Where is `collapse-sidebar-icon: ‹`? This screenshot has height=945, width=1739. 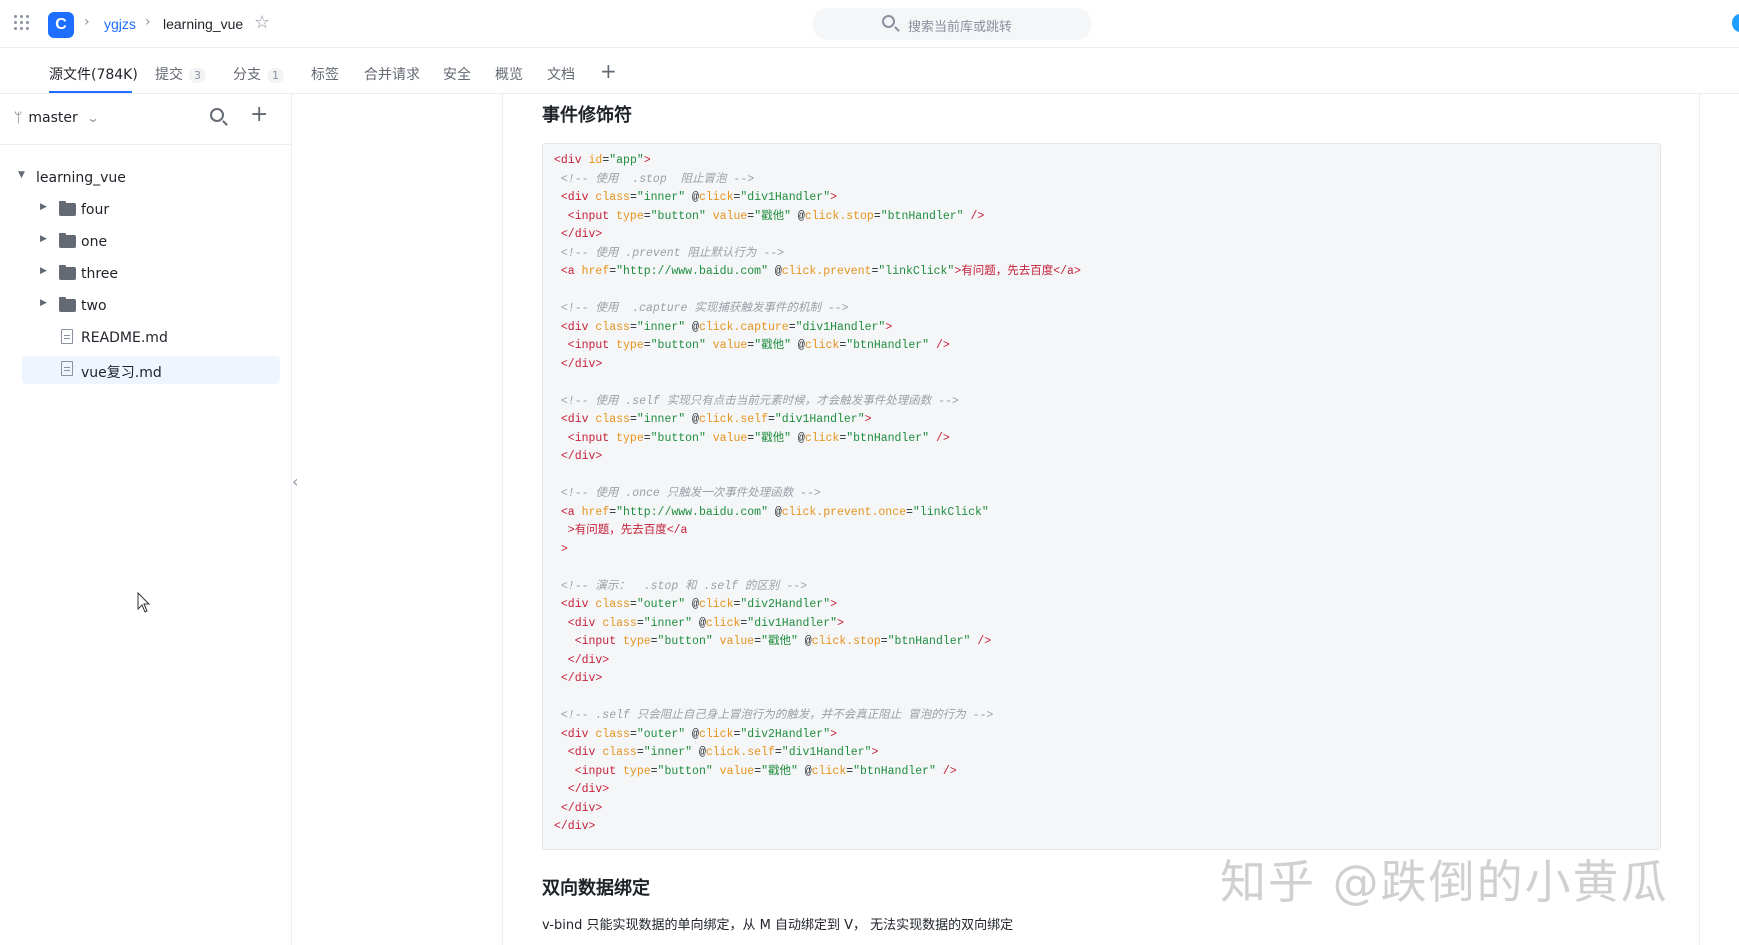
collapse-sidebar-icon: ‹ is located at coordinates (295, 481).